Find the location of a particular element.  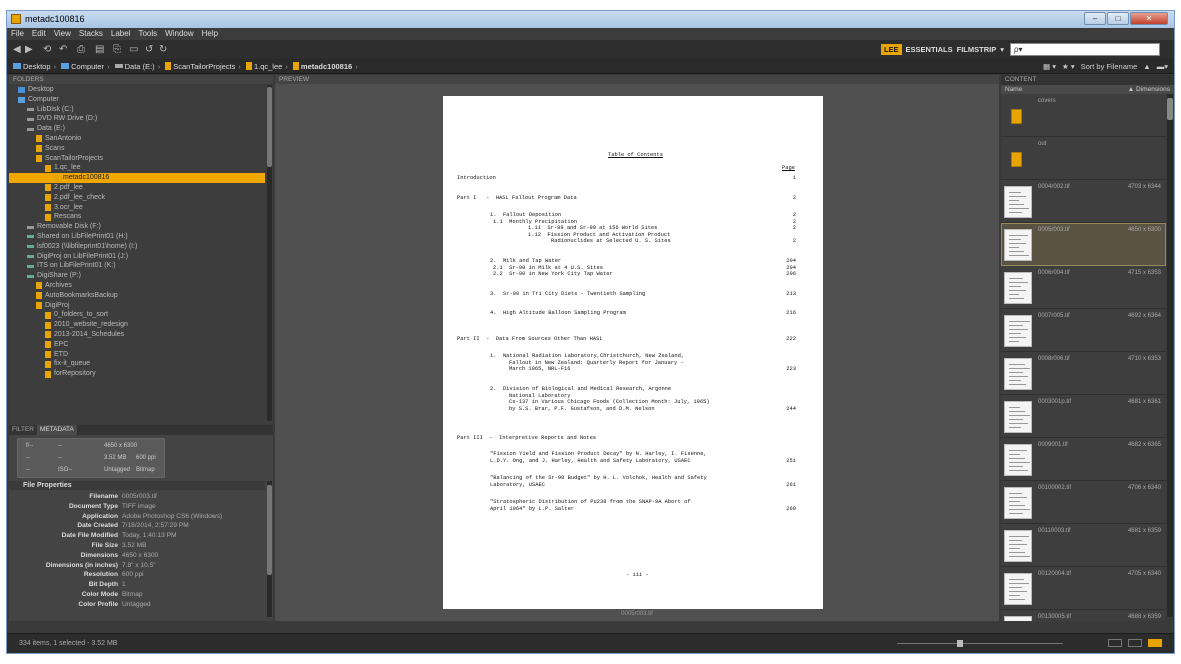

workspace-lee: LEE is located at coordinates (891, 49).